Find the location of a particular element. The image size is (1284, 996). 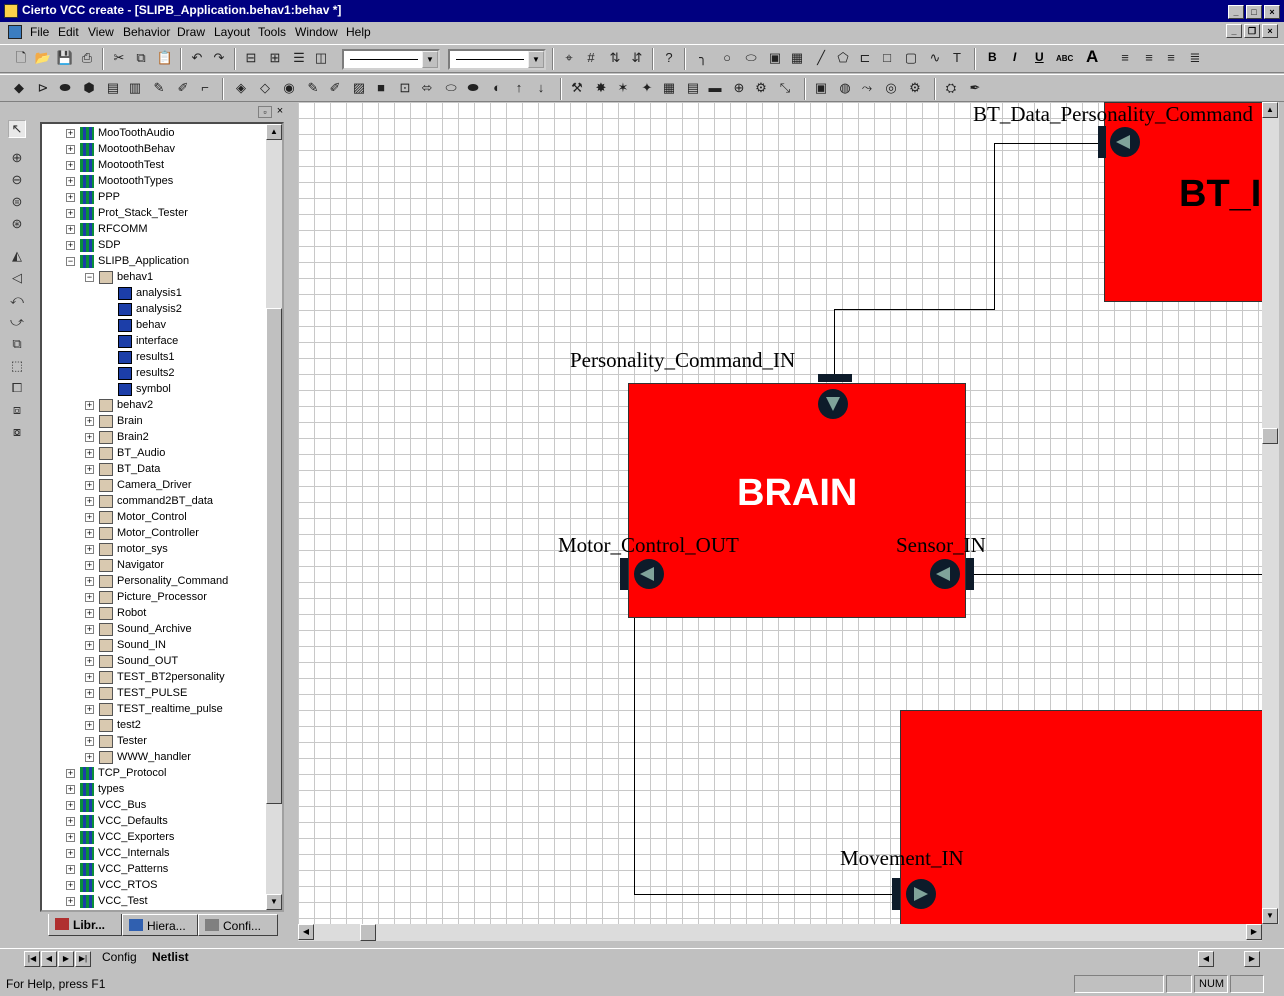

sheet-scroll-right-button: ▶ is located at coordinates (1252, 959).